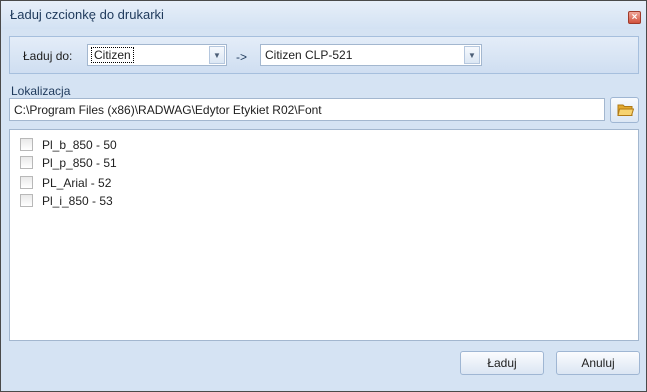 This screenshot has height=392, width=647. I want to click on location-label: Lokalizacja, so click(41, 91).